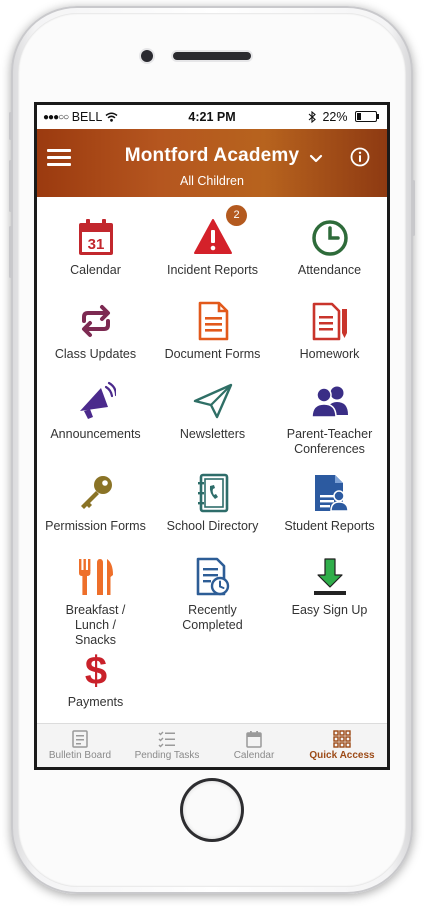  Describe the element at coordinates (95, 321) in the screenshot. I see `repeat-icon` at that location.